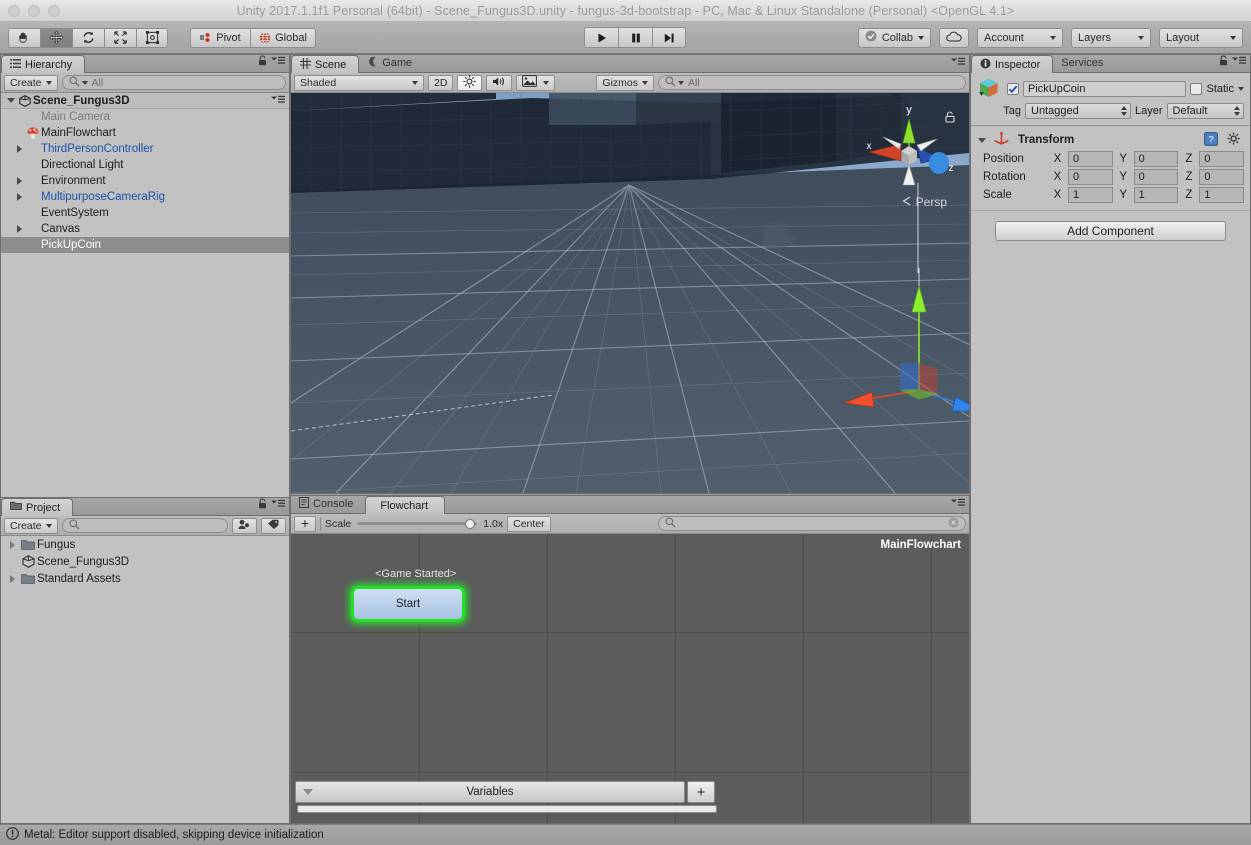 The image size is (1251, 845). What do you see at coordinates (145, 561) in the screenshot?
I see `project-item-scene-fungus3d: Scene_Fungus3D` at bounding box center [145, 561].